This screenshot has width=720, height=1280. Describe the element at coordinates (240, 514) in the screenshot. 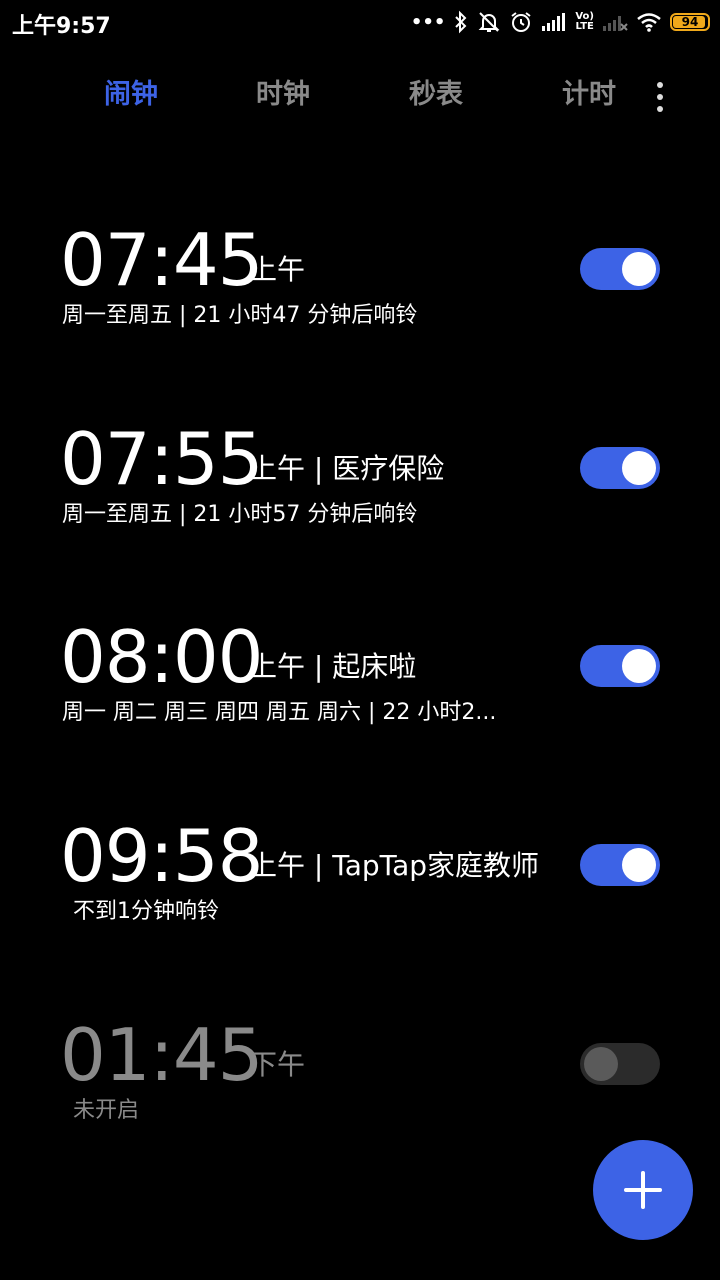

I see `alarm-repeat-info: 周一至周五 | 21 小时57 分钟后响铃` at that location.